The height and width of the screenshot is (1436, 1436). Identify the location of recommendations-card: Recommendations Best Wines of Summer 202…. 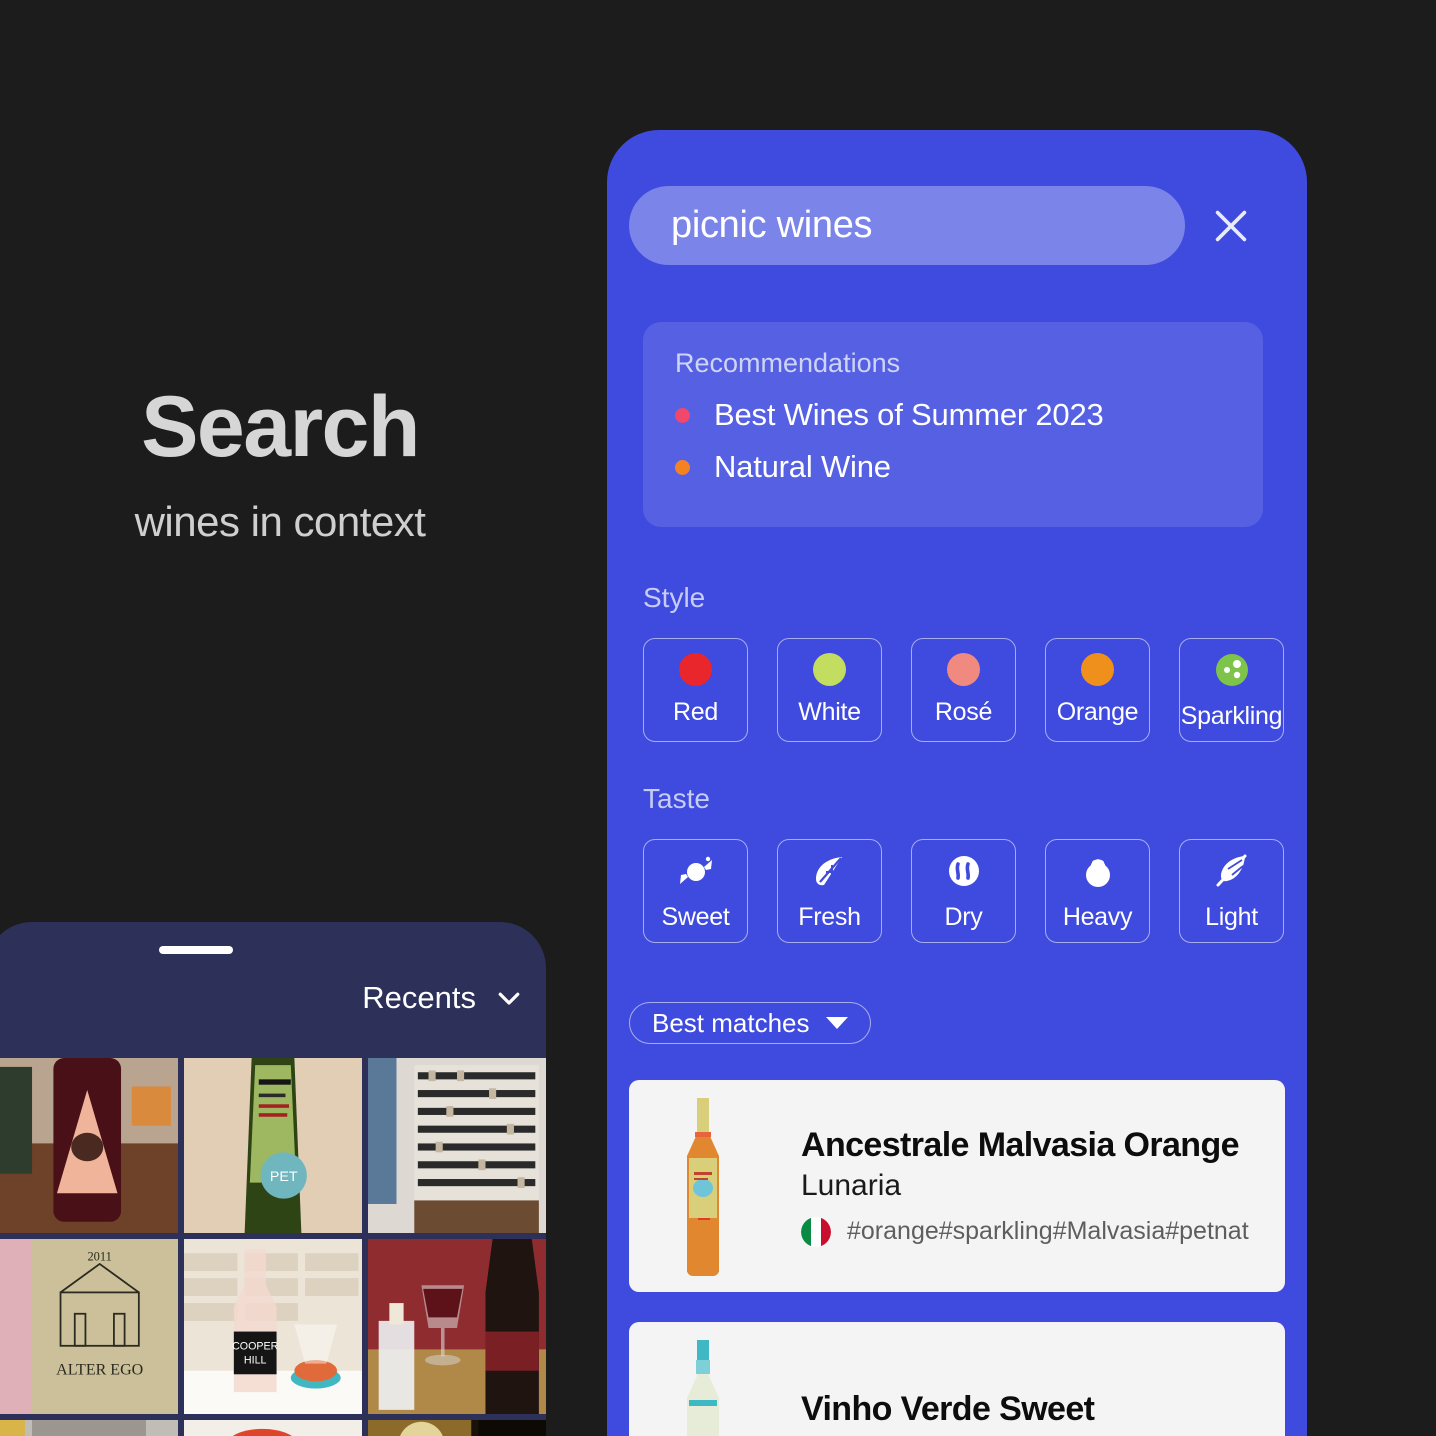
(953, 424).